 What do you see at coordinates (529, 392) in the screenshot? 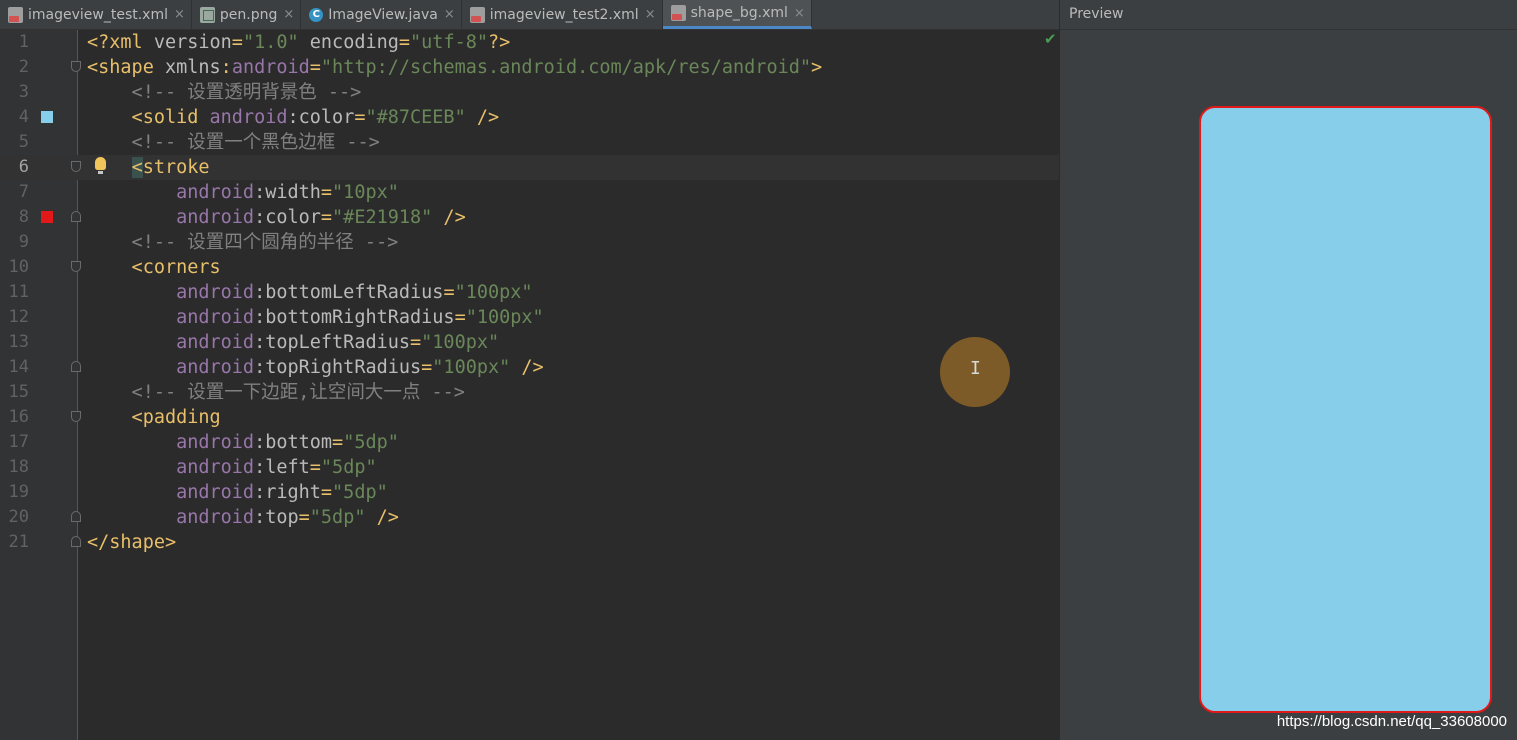
I see `code-line: 15 <!-- 设置一下边距,让空间大一点 -->` at bounding box center [529, 392].